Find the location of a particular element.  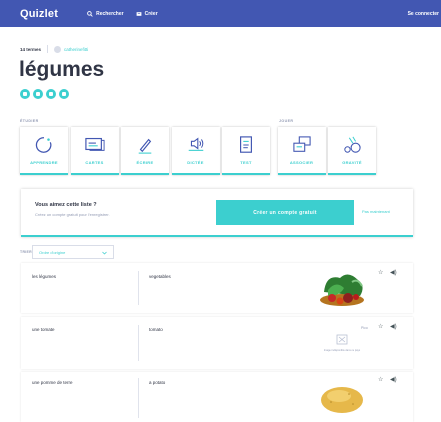

sort-select: Ordre d'origine is located at coordinates (73, 252).